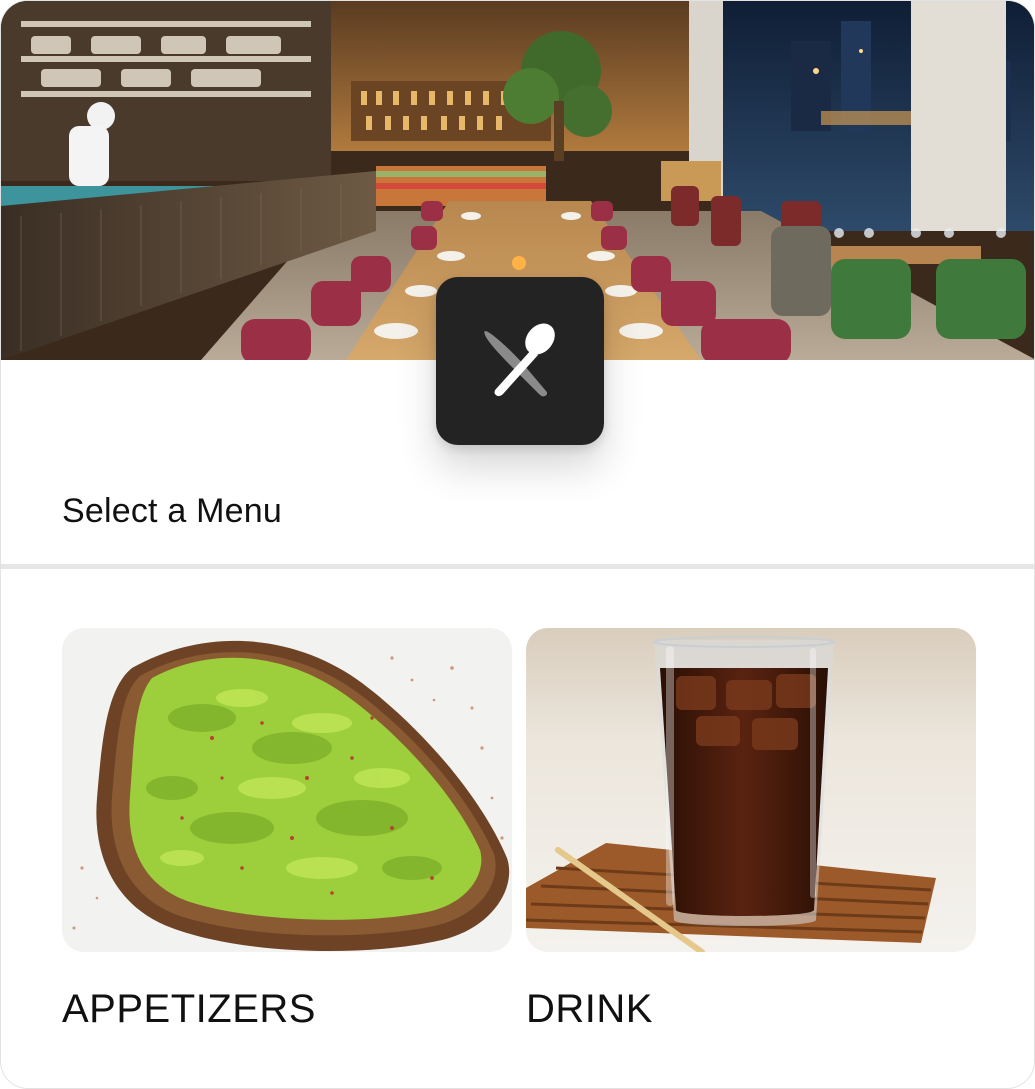  Describe the element at coordinates (517, 566) in the screenshot. I see `section-divider` at that location.